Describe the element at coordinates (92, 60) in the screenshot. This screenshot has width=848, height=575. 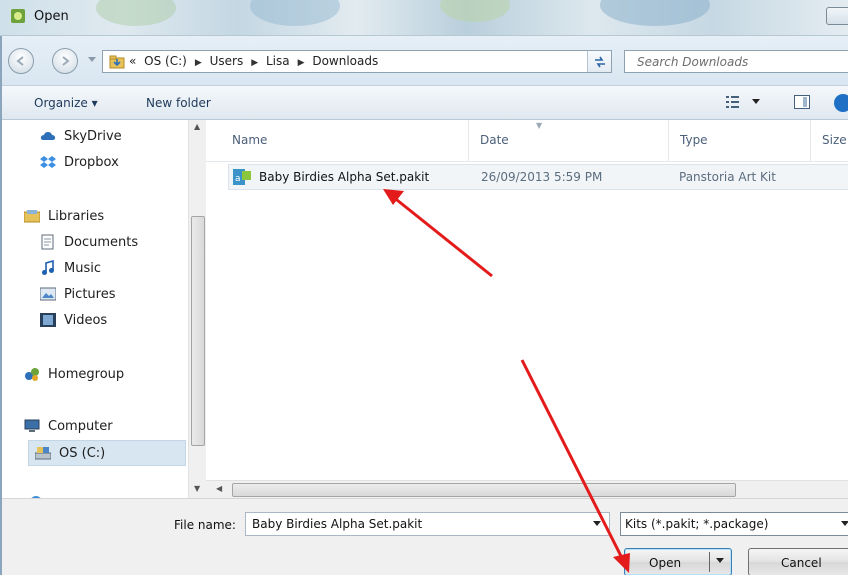
I see `history-dropdown-icon` at that location.